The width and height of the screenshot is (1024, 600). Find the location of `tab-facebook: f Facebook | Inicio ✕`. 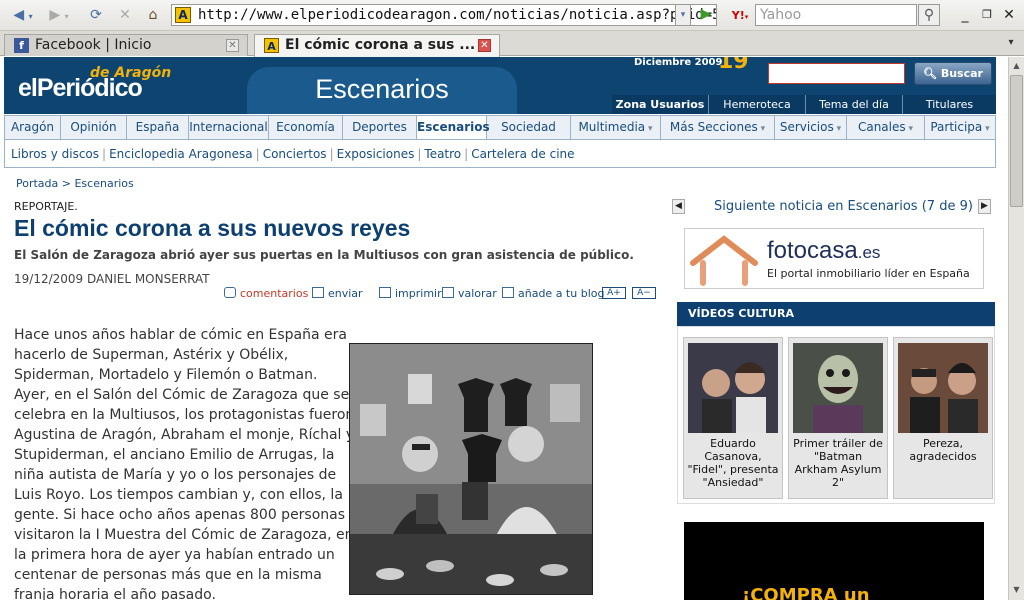

tab-facebook: f Facebook | Inicio ✕ is located at coordinates (126, 45).